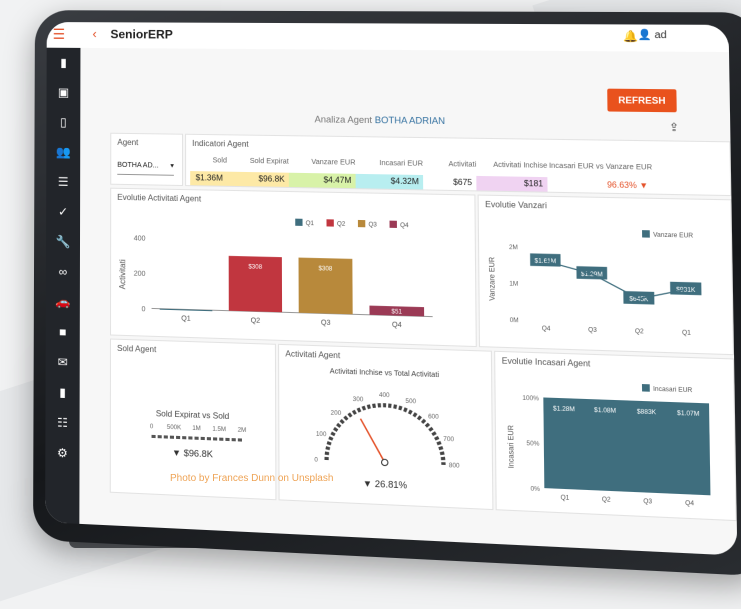 This screenshot has width=741, height=609. What do you see at coordinates (605, 411) in the screenshot?
I see `data-label: $1.08M` at bounding box center [605, 411].